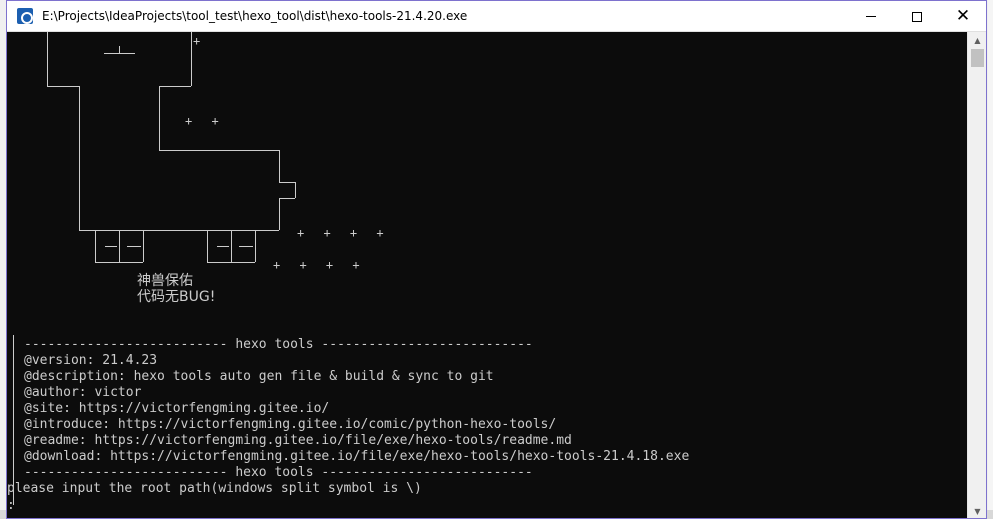 The width and height of the screenshot is (993, 519). I want to click on desktop-background, so click(990, 259).